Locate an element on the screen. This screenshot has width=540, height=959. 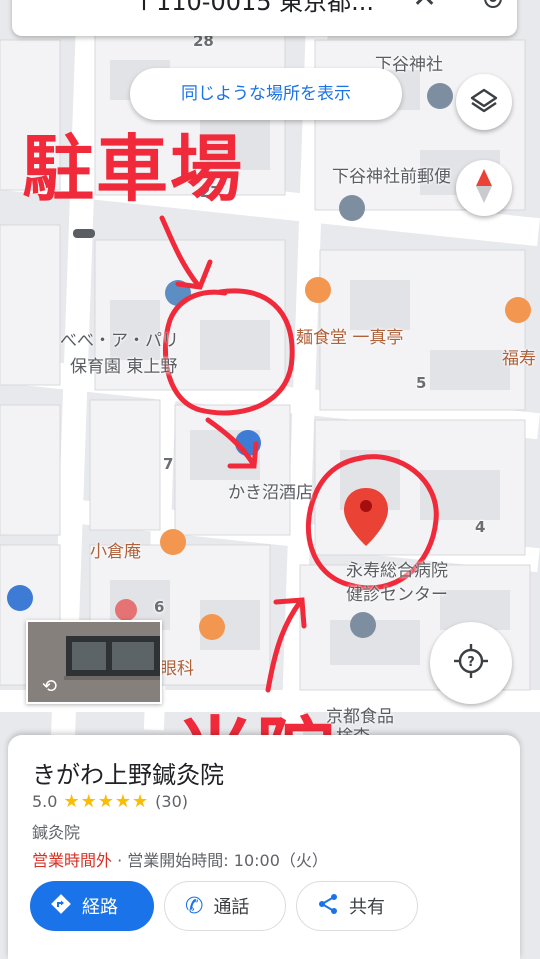
review-count: (30) is located at coordinates (171, 801).